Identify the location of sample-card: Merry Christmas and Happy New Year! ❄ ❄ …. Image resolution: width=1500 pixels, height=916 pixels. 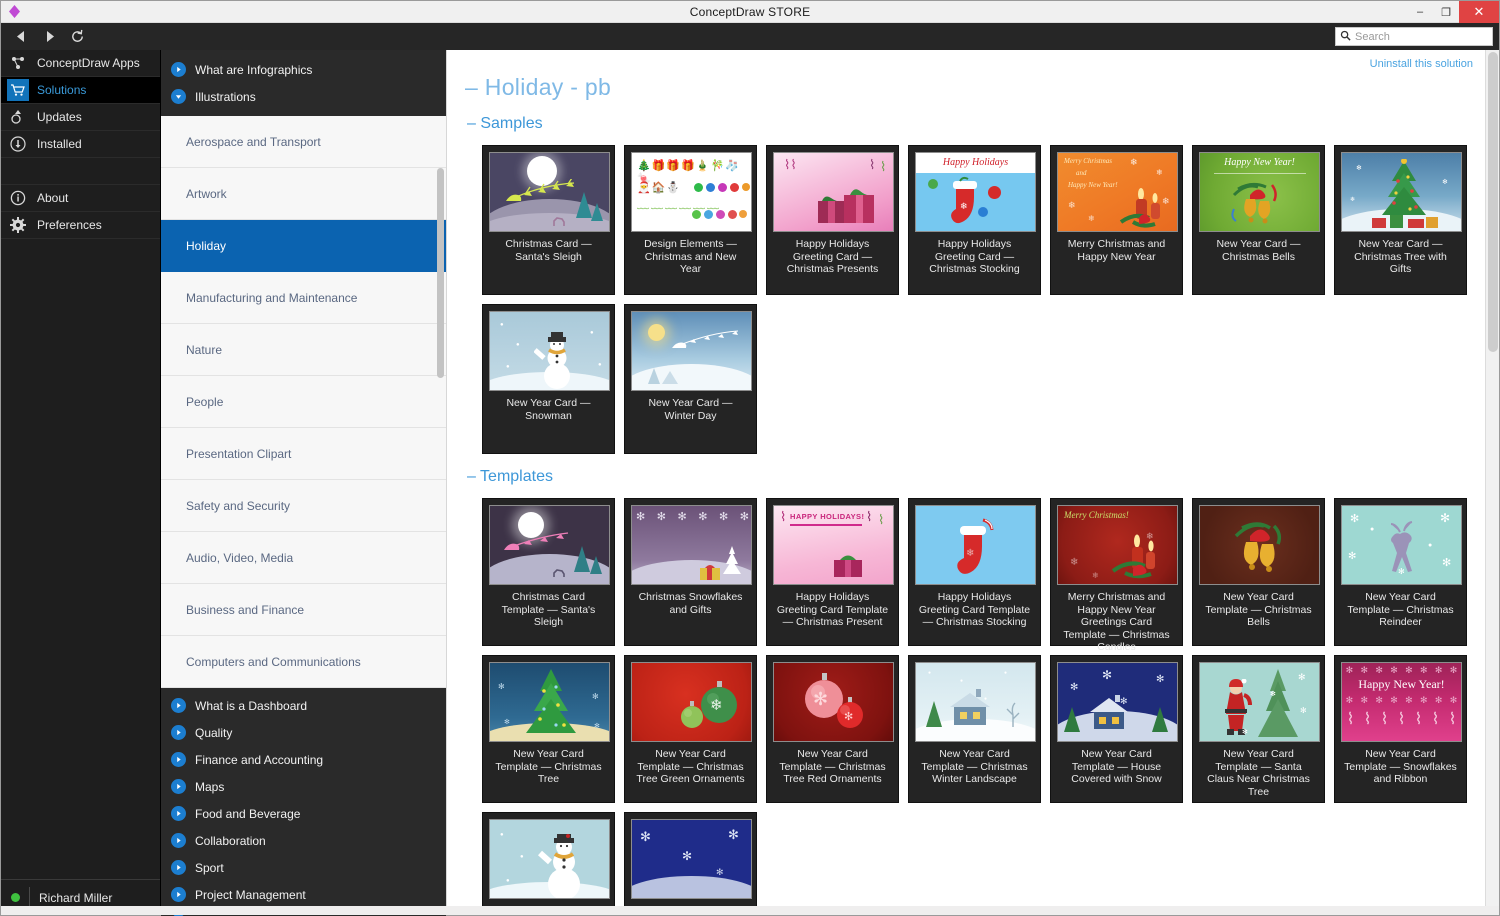
(1116, 220).